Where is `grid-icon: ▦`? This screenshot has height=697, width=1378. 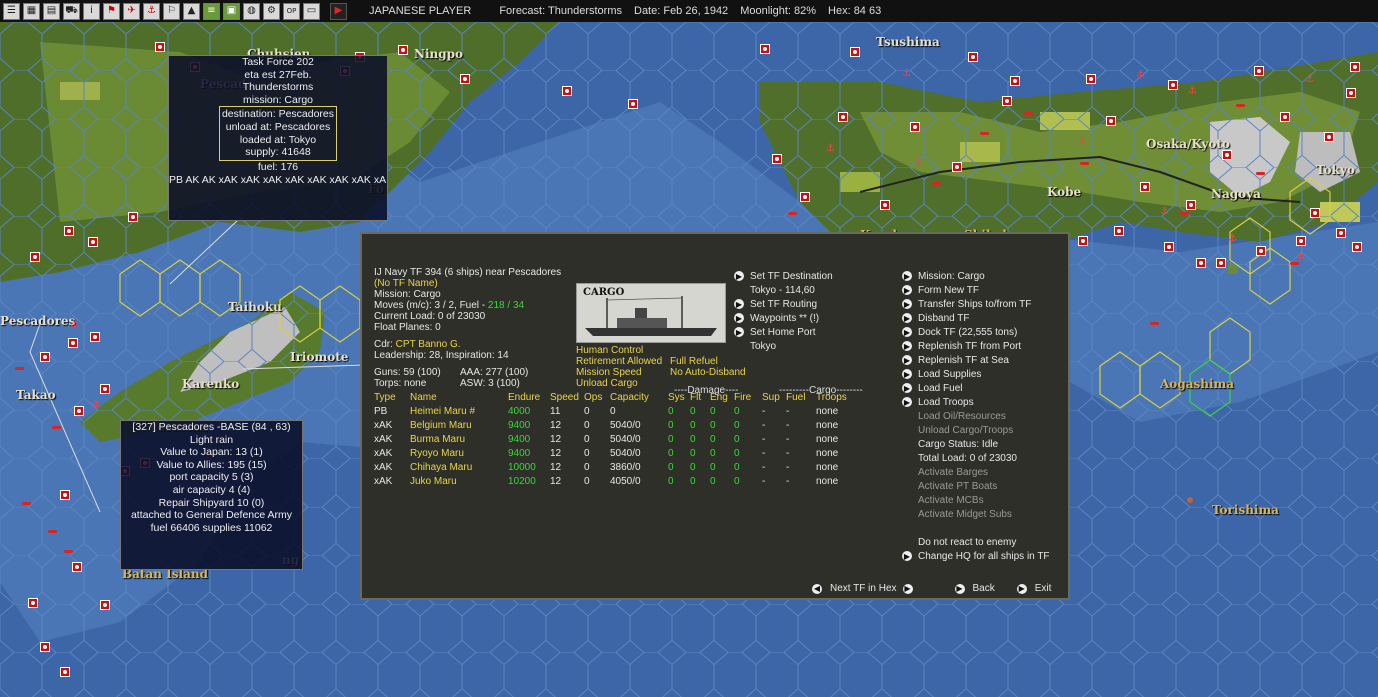 grid-icon: ▦ is located at coordinates (31, 11).